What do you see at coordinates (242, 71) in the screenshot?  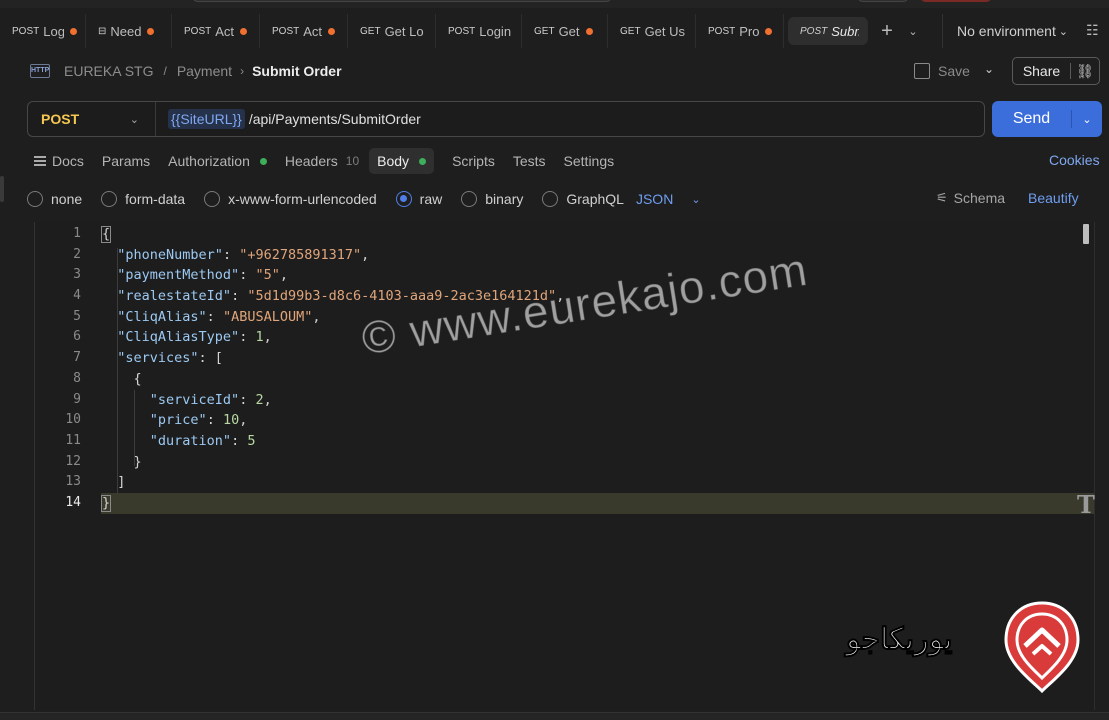 I see `chevron-right-icon: ›` at bounding box center [242, 71].